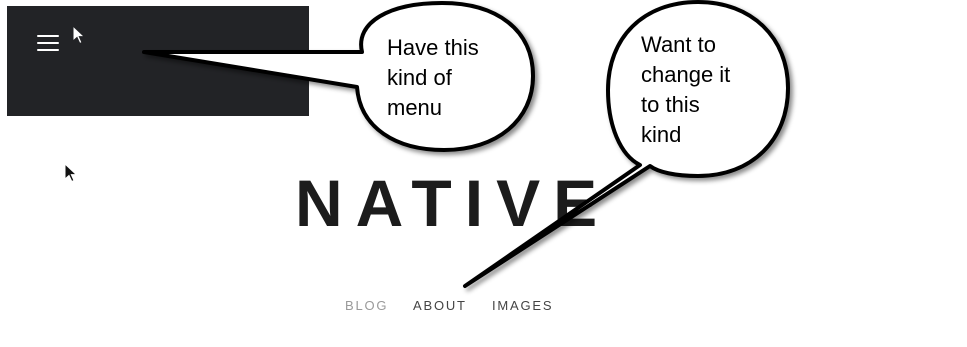  I want to click on site-title: NATIVE, so click(453, 203).